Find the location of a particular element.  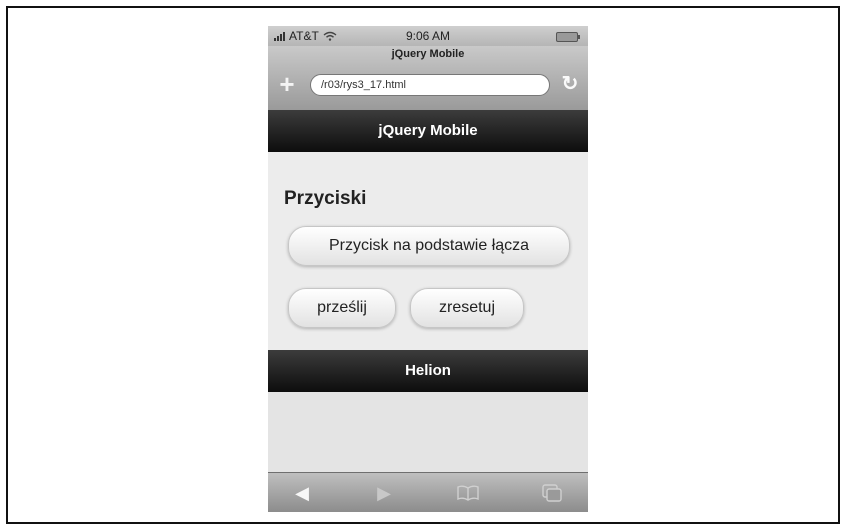

page-footer: Helion is located at coordinates (428, 371).